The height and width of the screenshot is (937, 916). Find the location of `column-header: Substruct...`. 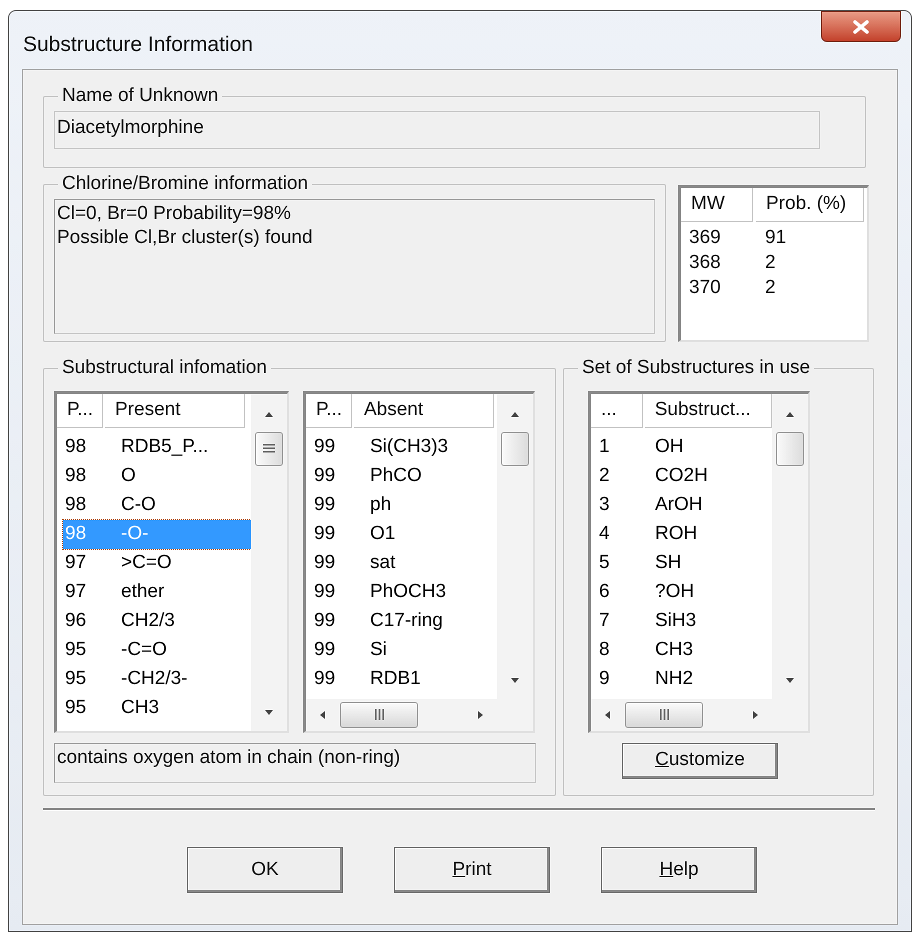

column-header: Substruct... is located at coordinates (708, 411).